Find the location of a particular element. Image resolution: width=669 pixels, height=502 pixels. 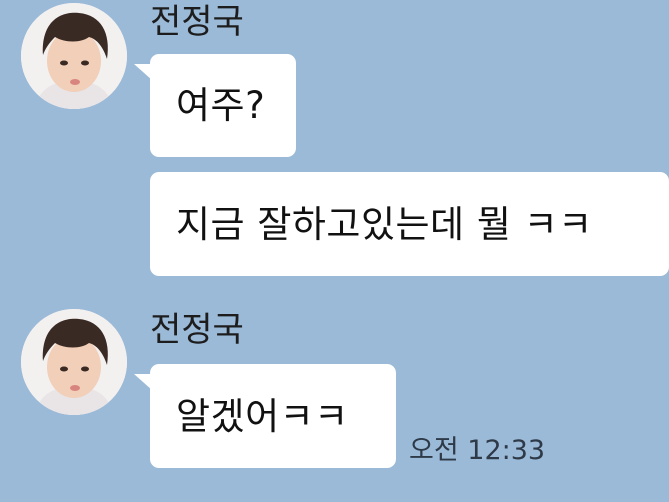

message-bubble: 여주? is located at coordinates (223, 105).